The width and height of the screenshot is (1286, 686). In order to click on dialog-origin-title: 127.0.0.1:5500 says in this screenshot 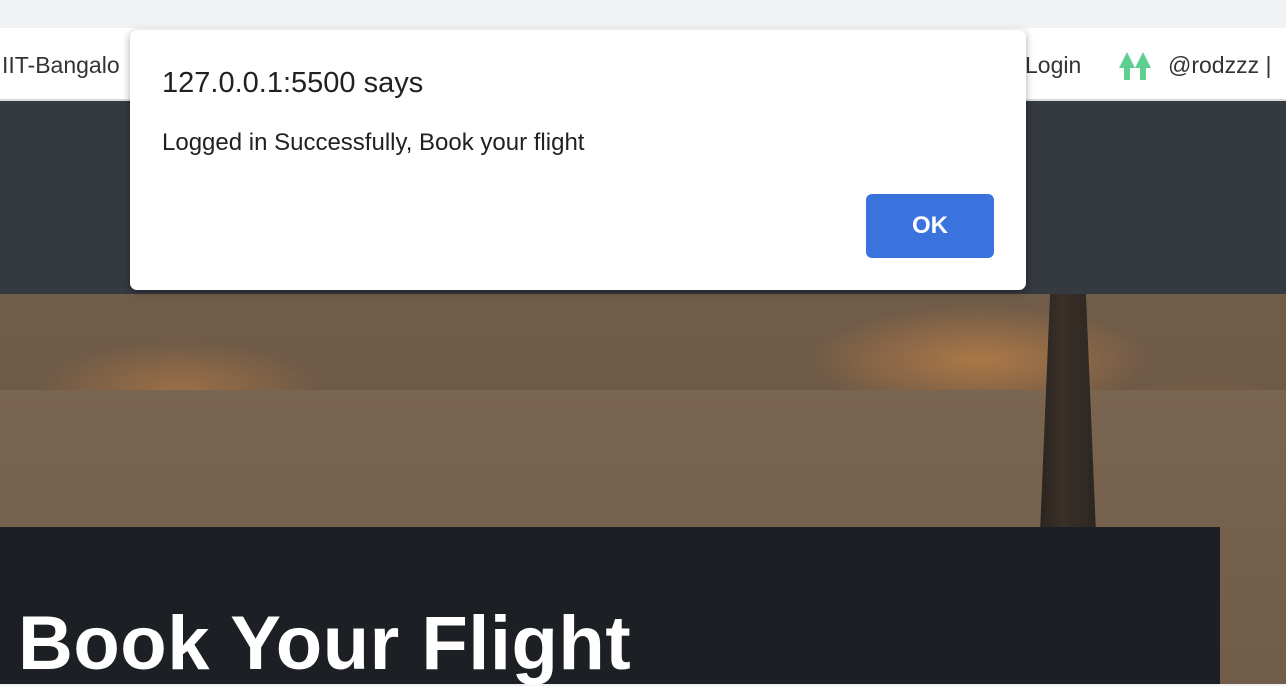, I will do `click(293, 83)`.